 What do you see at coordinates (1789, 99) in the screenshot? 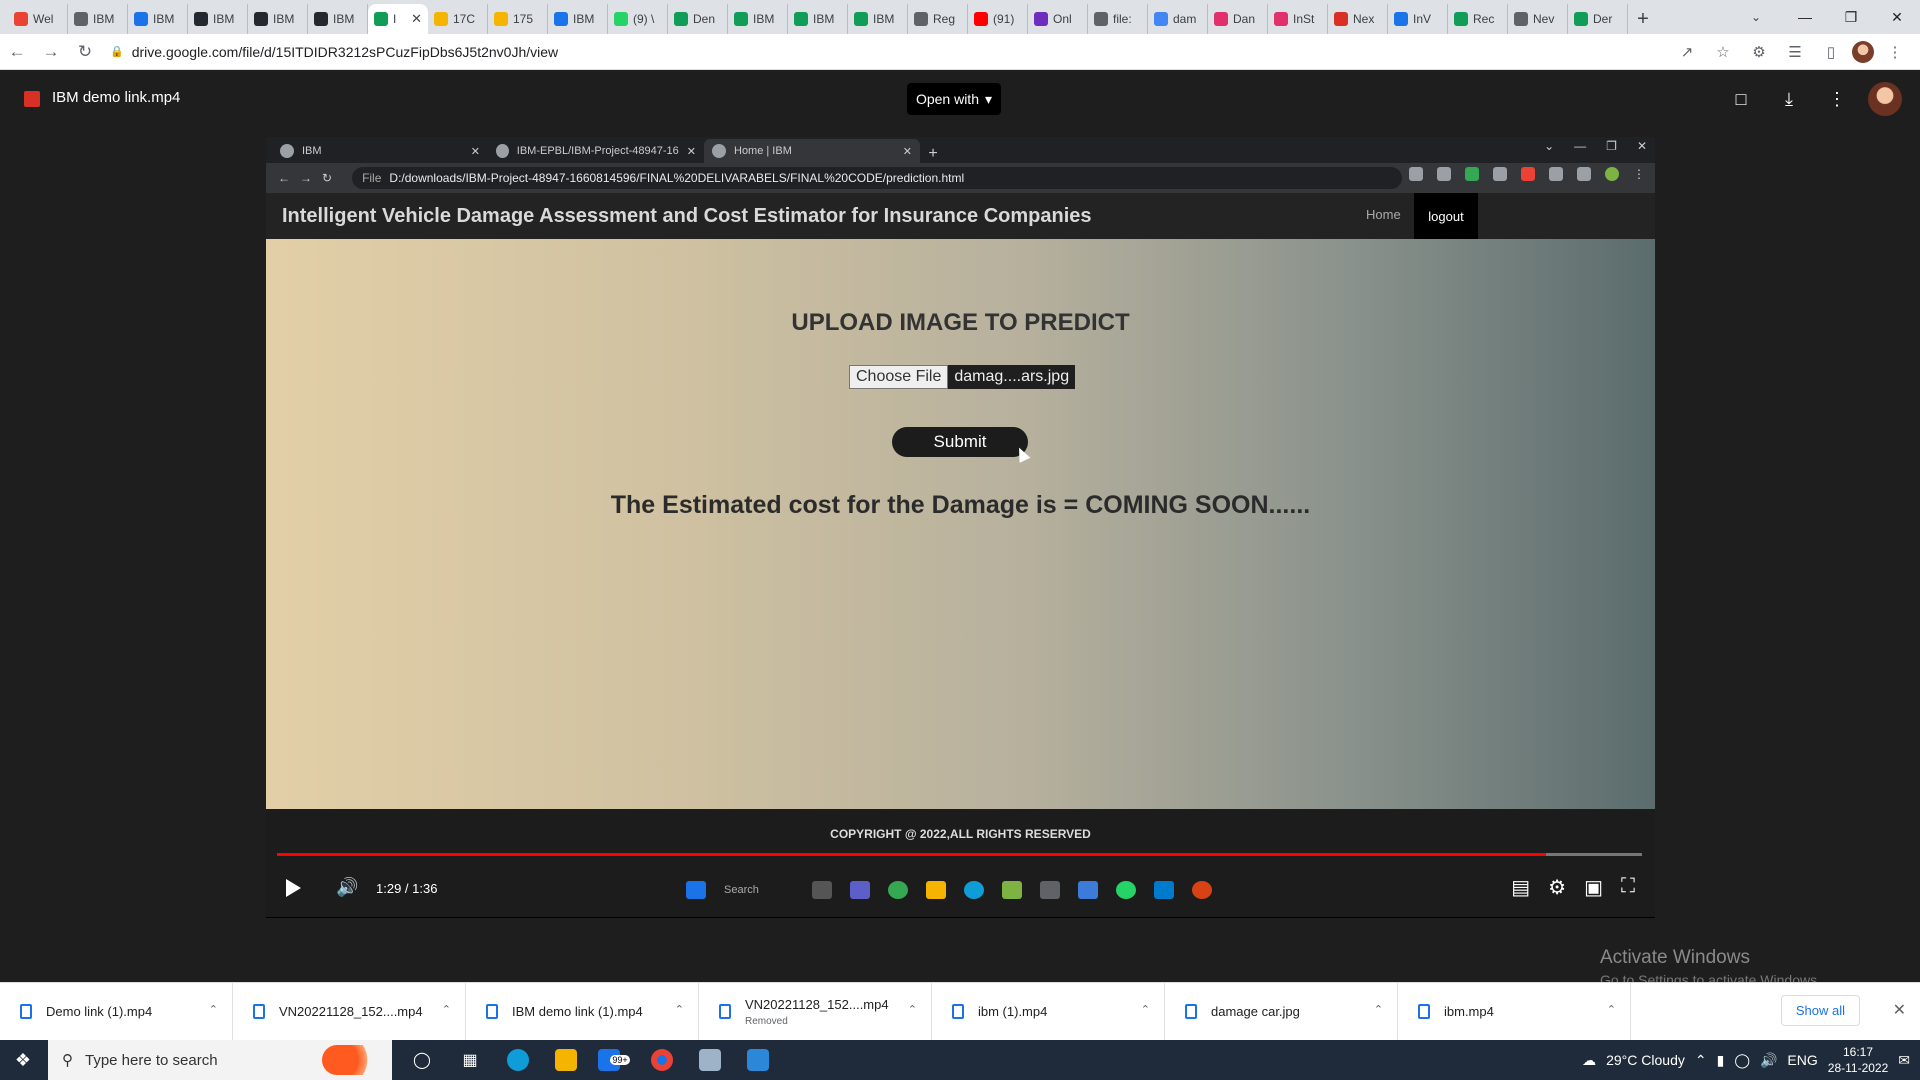
I see `download-icon: ⤓` at bounding box center [1789, 99].